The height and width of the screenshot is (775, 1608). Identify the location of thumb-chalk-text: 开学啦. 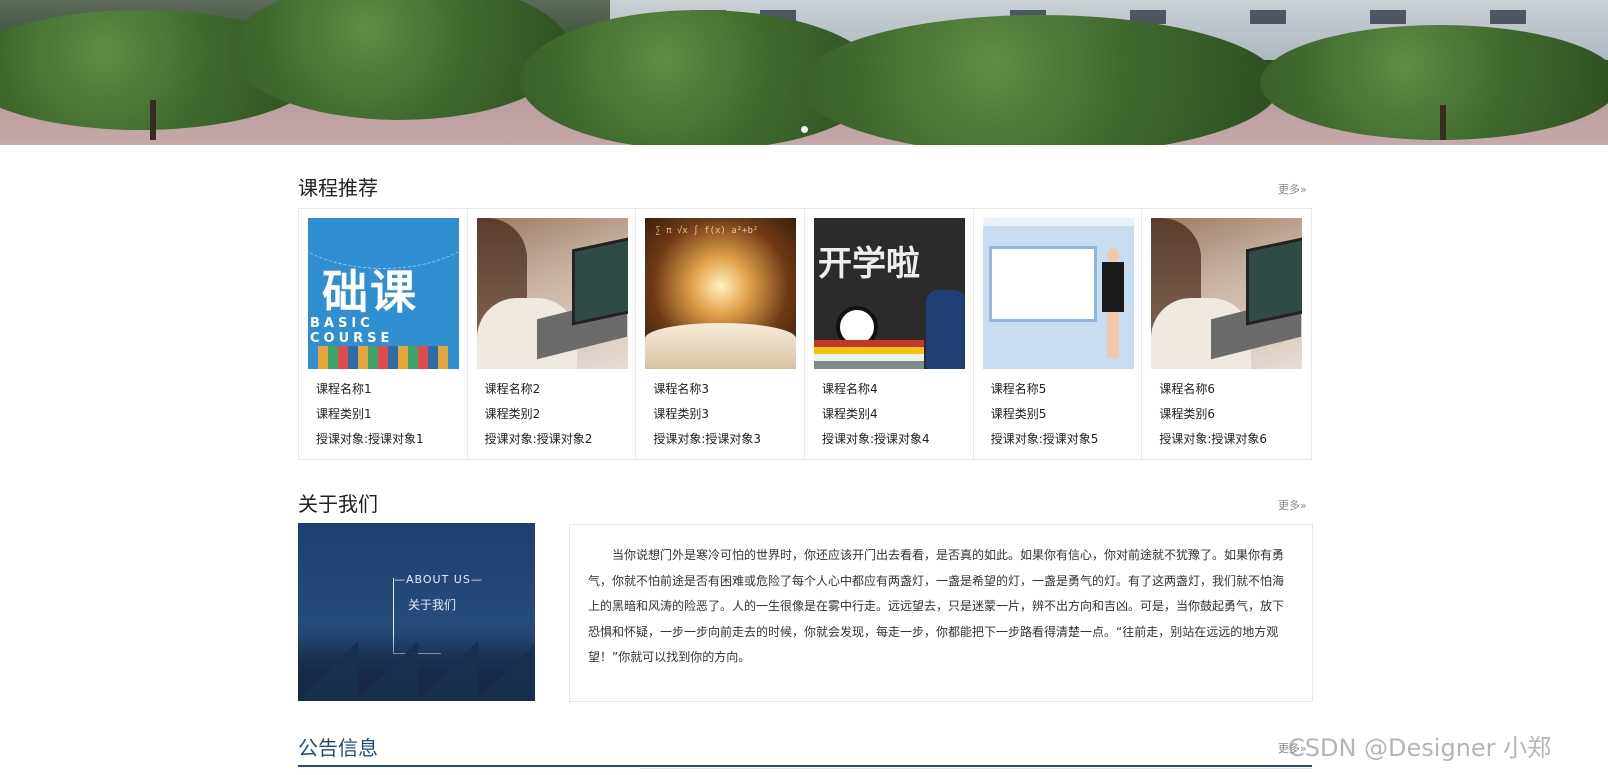
(869, 264).